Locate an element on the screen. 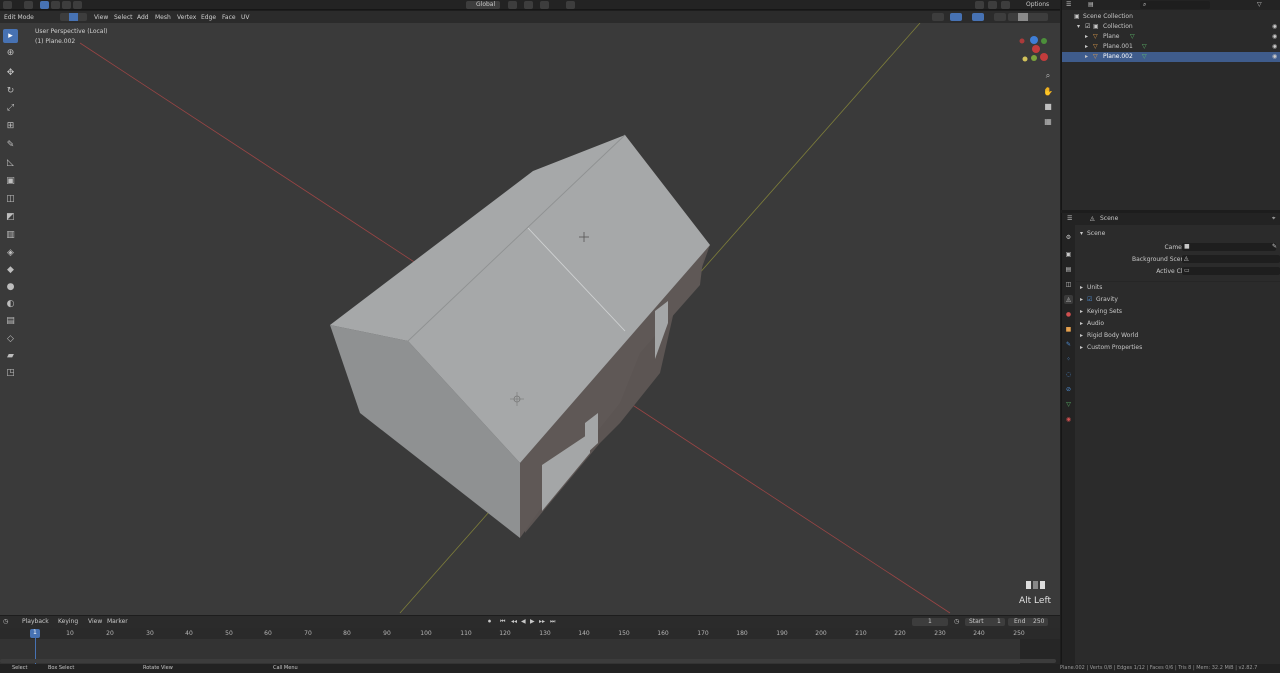 The width and height of the screenshot is (1280, 673). select-mode-group is located at coordinates (73, 17).